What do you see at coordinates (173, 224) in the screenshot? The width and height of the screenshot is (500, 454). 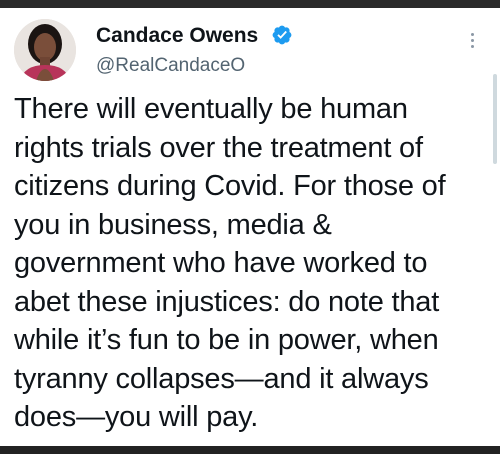 I see `tweet-text-line: you in business, media &` at bounding box center [173, 224].